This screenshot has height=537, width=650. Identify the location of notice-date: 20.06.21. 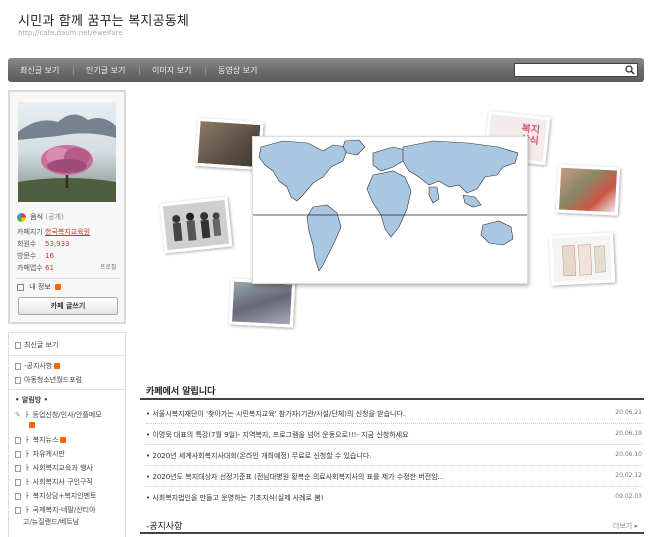
(628, 412).